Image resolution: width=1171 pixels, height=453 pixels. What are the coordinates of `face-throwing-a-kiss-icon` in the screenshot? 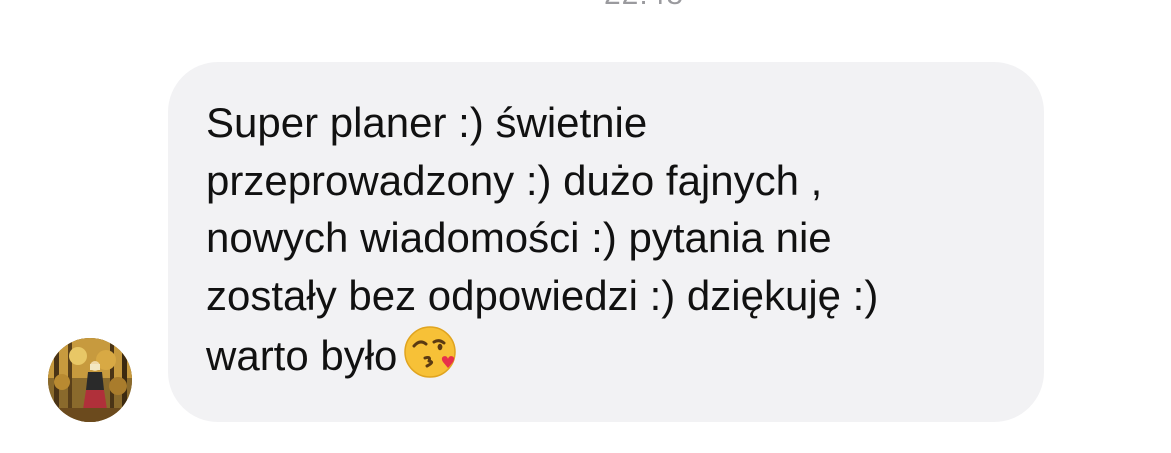 It's located at (431, 352).